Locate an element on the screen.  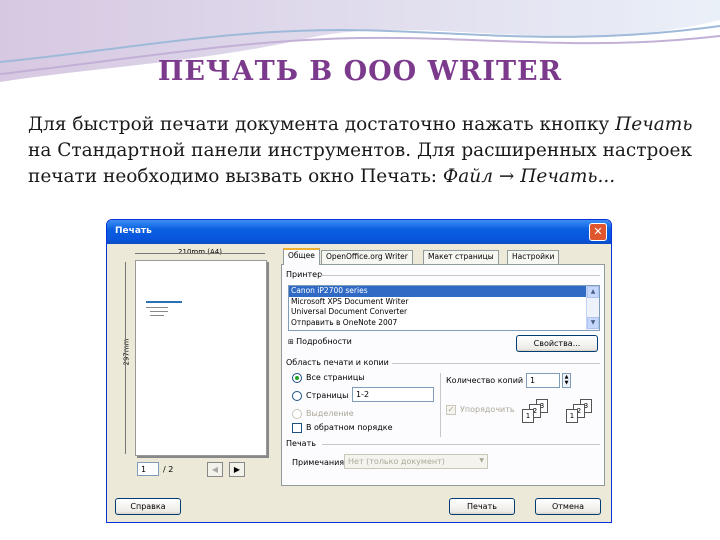
scroll-down-button: ▼ is located at coordinates (593, 323).